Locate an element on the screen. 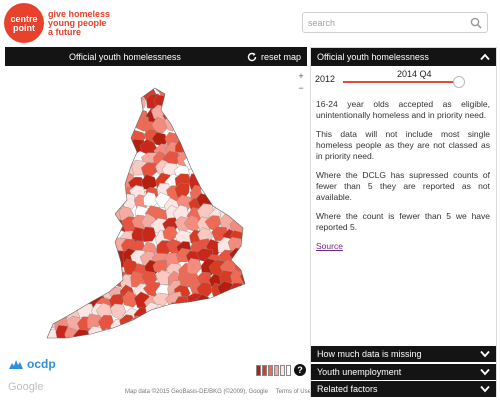 The width and height of the screenshot is (500, 402). accordion-youth-unemployment: Youth unemployment is located at coordinates (403, 372).